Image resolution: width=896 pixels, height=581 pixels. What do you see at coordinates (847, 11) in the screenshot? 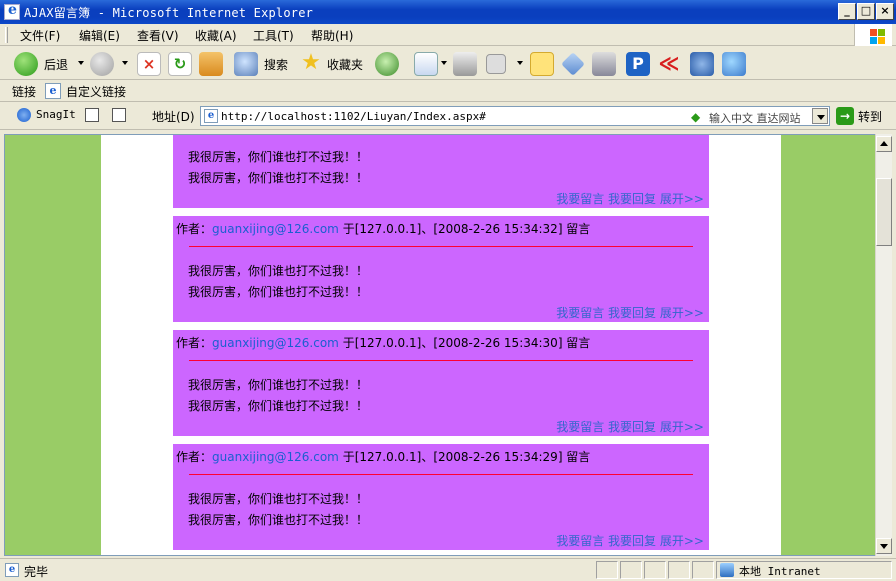
I see `minimize-button: _` at bounding box center [847, 11].